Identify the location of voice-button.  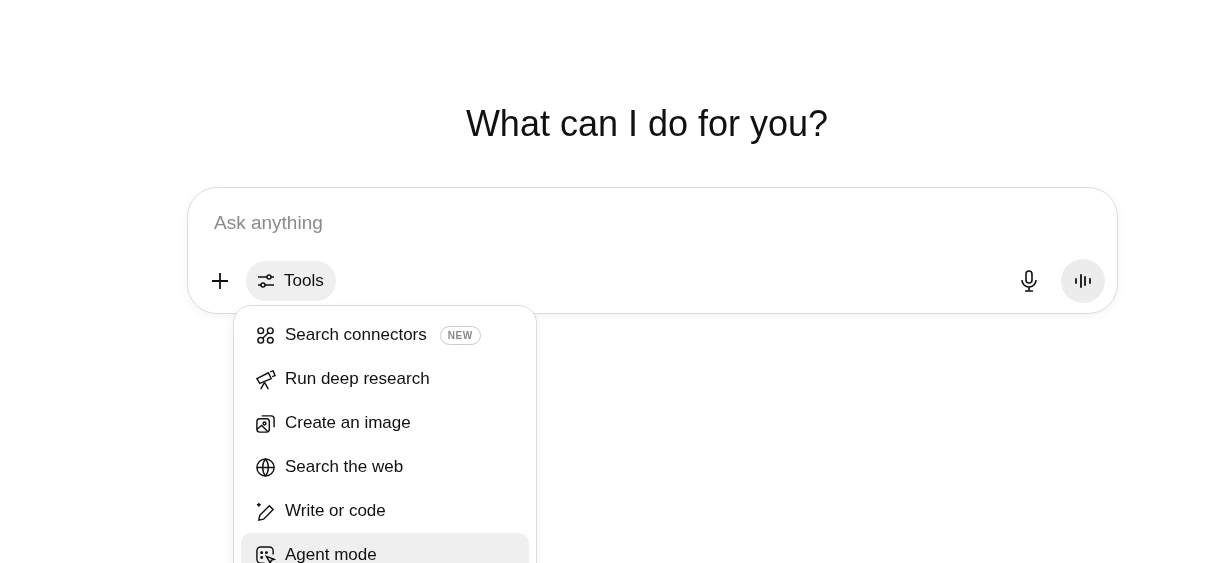
(1083, 281).